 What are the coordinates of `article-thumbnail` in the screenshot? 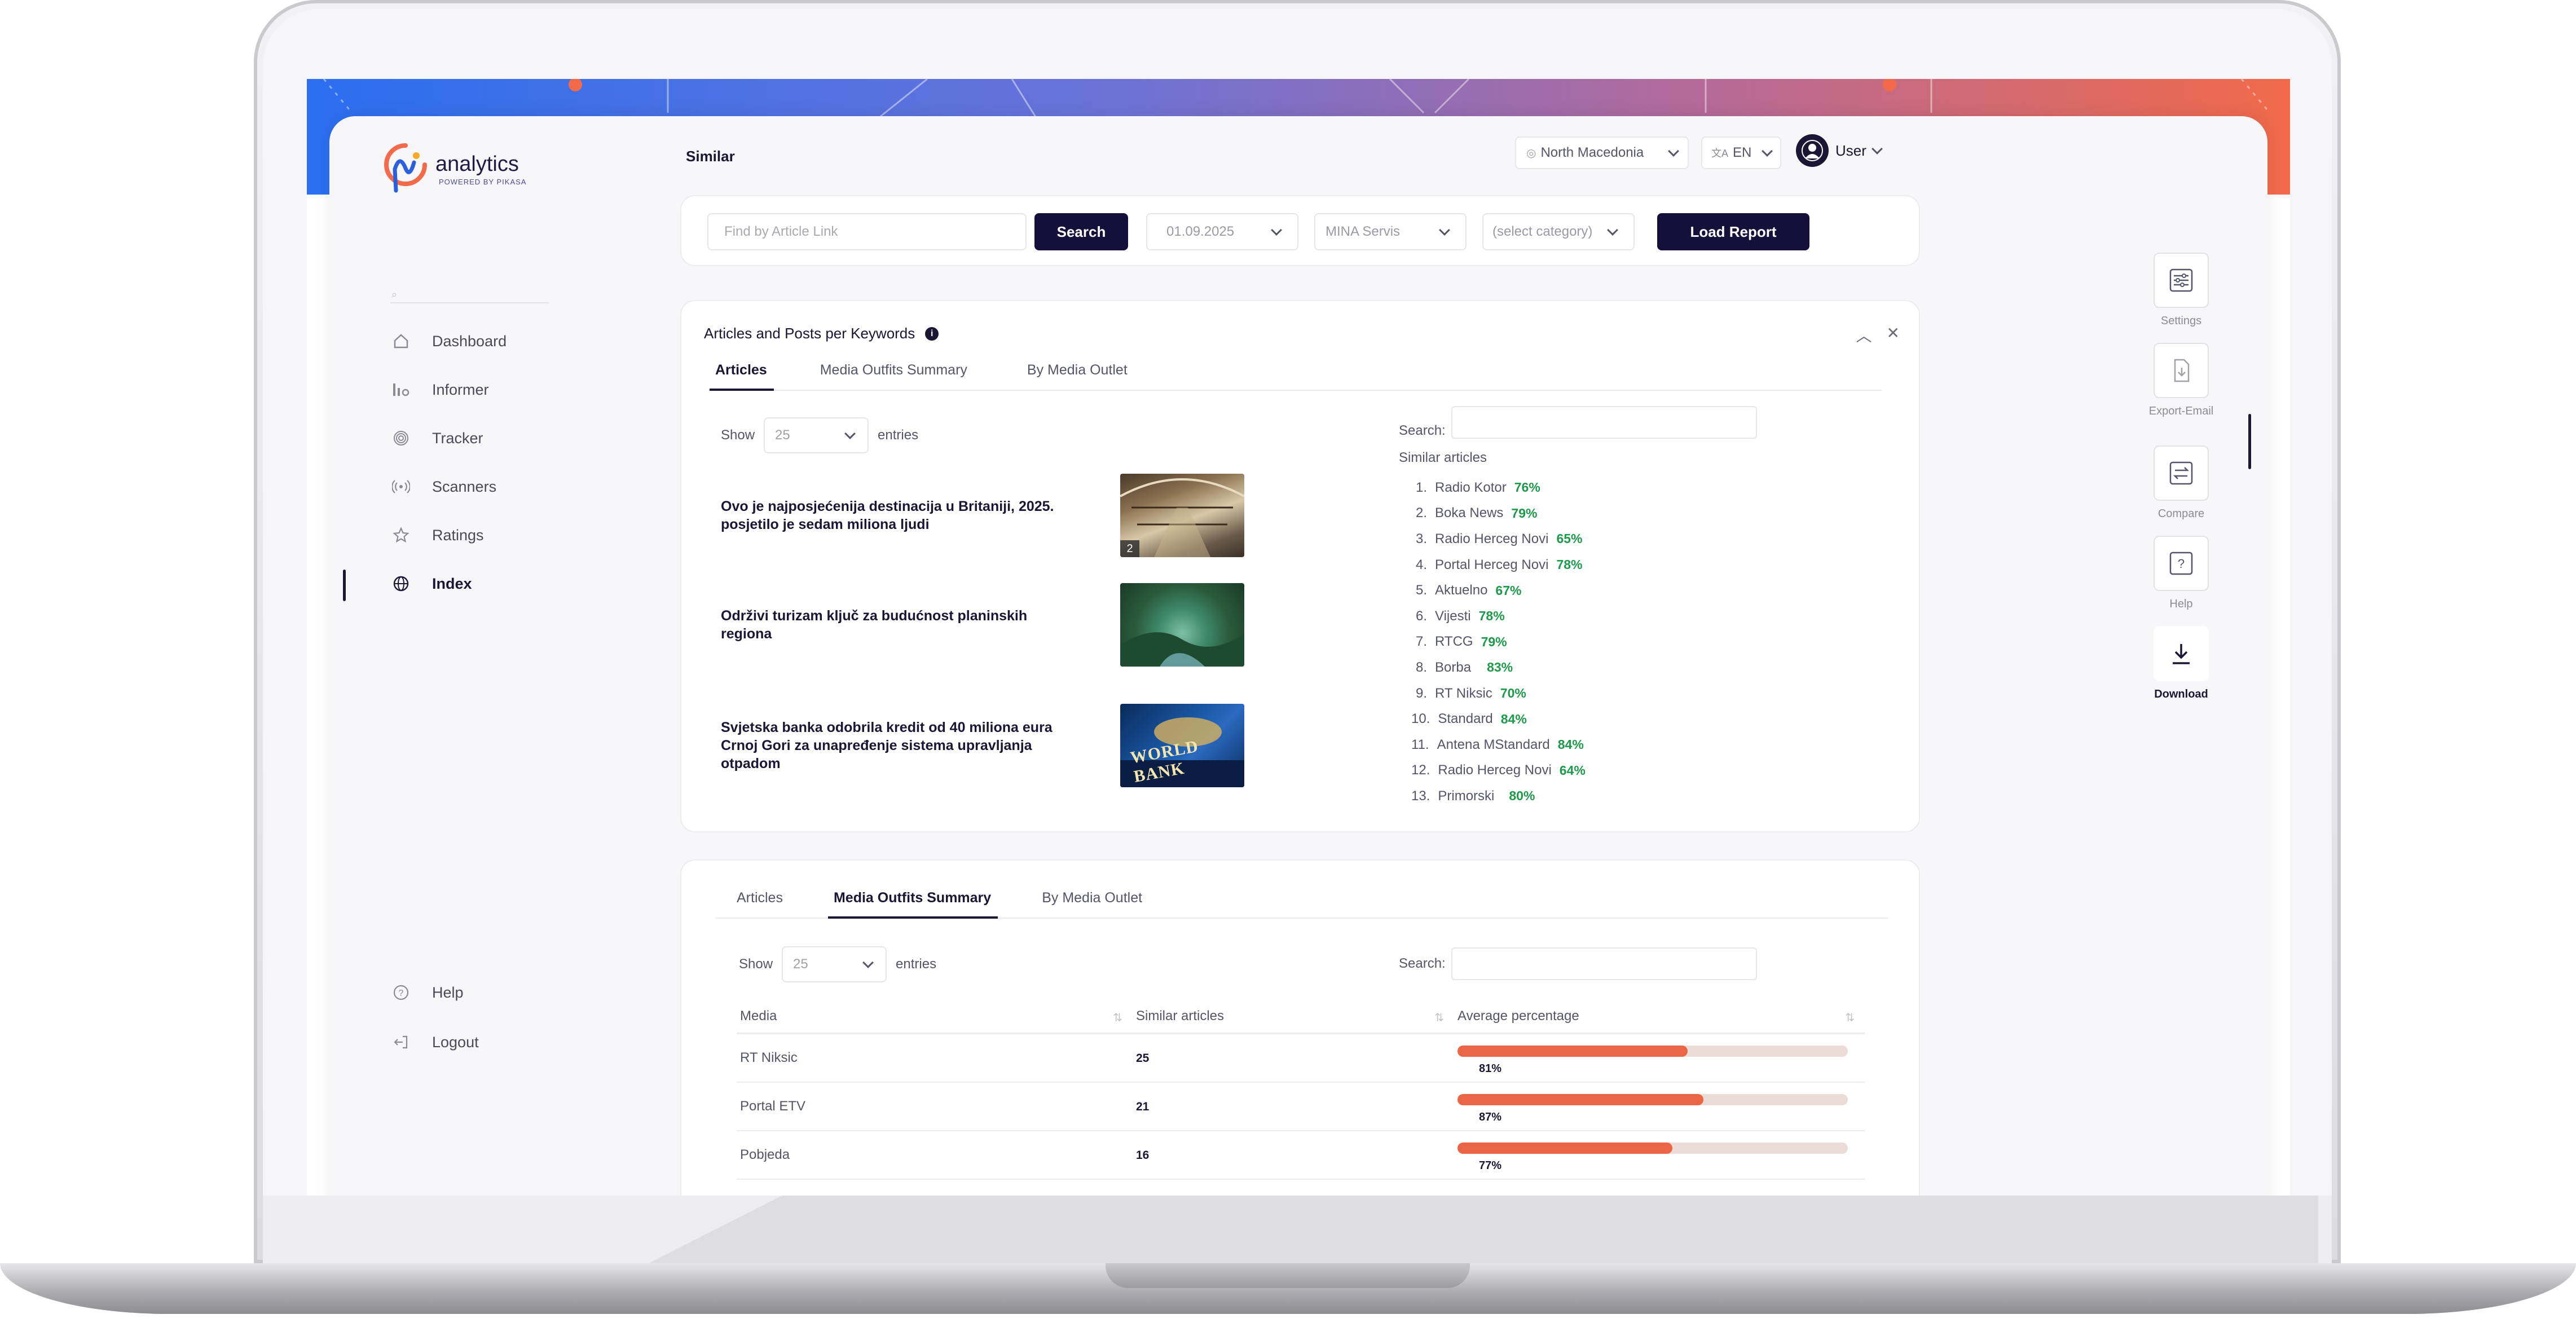 It's located at (1182, 625).